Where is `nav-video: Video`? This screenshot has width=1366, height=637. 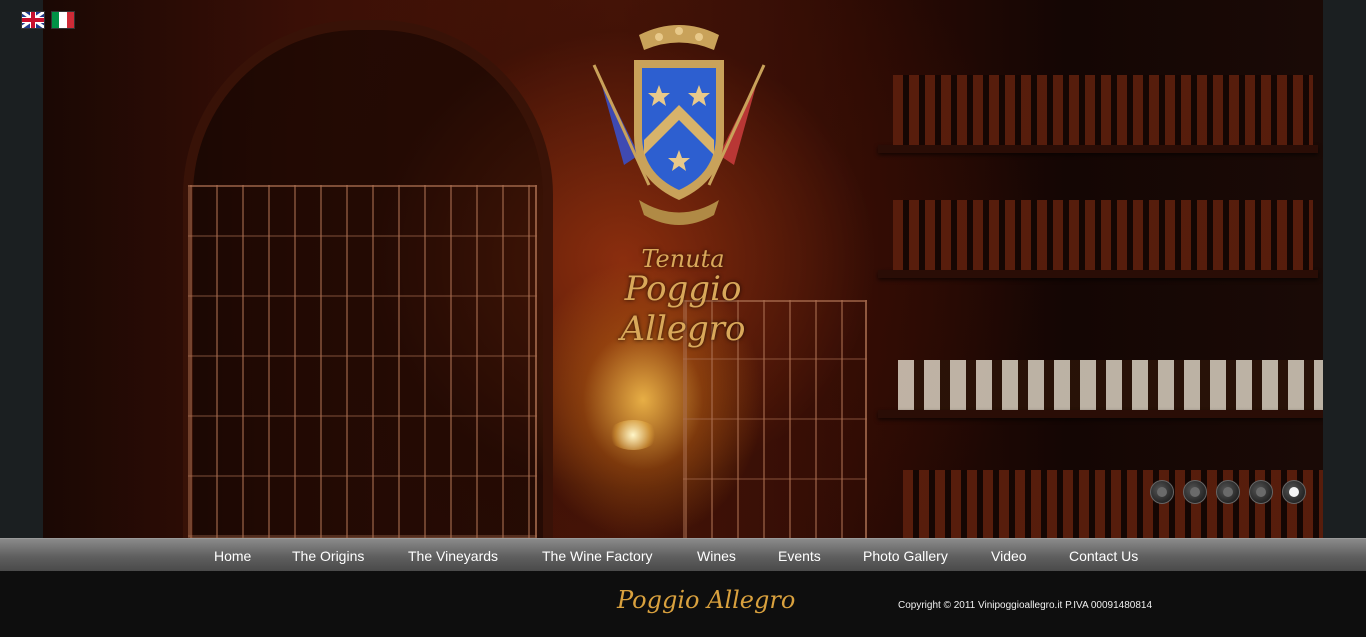 nav-video: Video is located at coordinates (1009, 556).